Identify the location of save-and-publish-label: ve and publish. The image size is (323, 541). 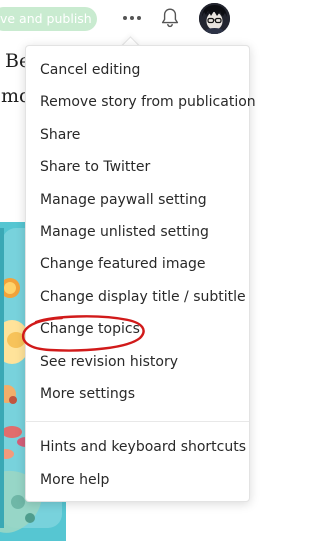
(46, 18).